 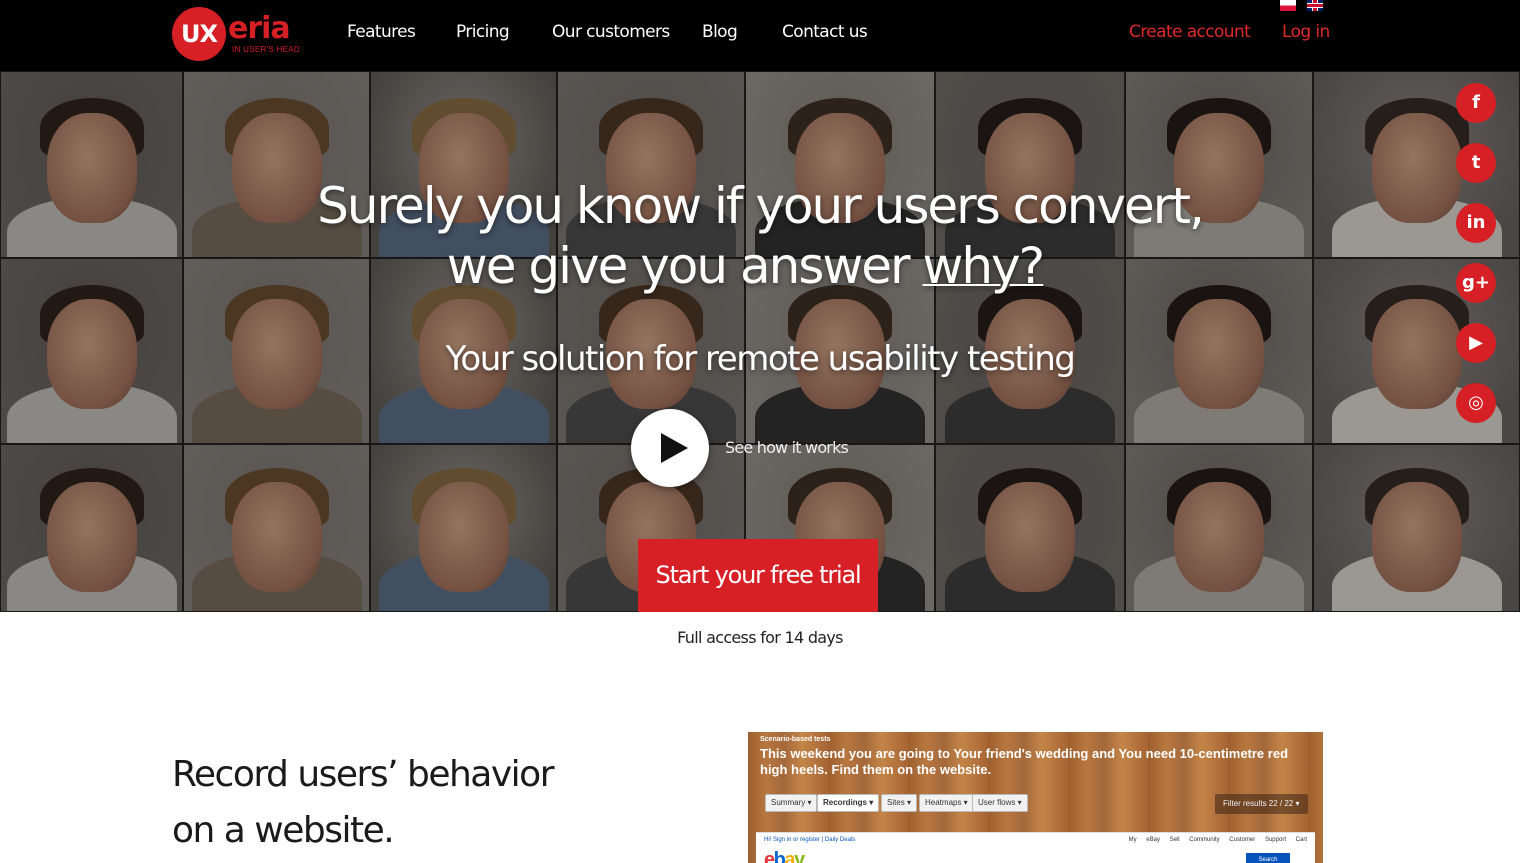 I want to click on hero-headline-line2: we give you answer why?, so click(x=760, y=266).